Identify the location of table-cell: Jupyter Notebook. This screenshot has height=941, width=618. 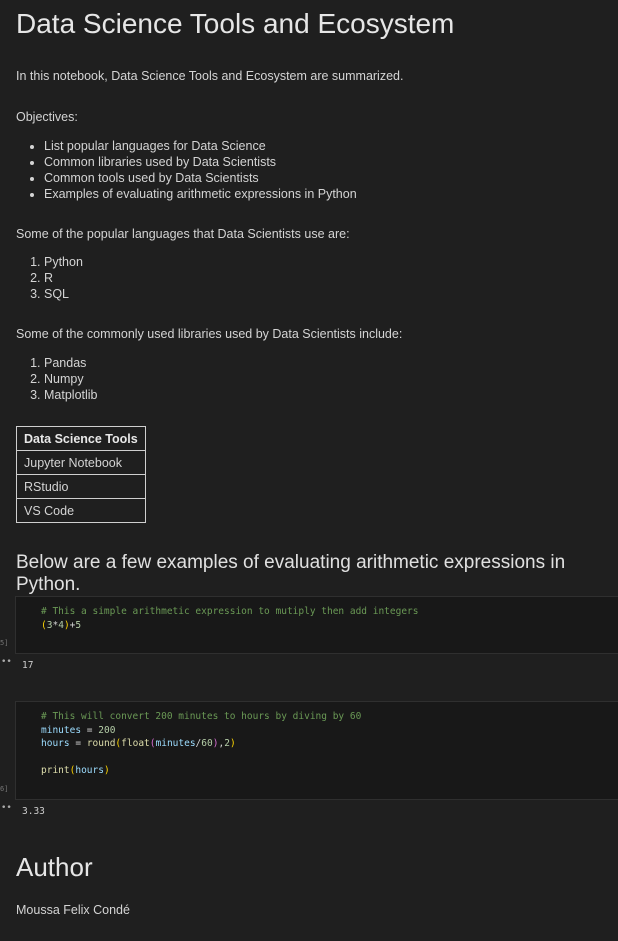
(81, 462).